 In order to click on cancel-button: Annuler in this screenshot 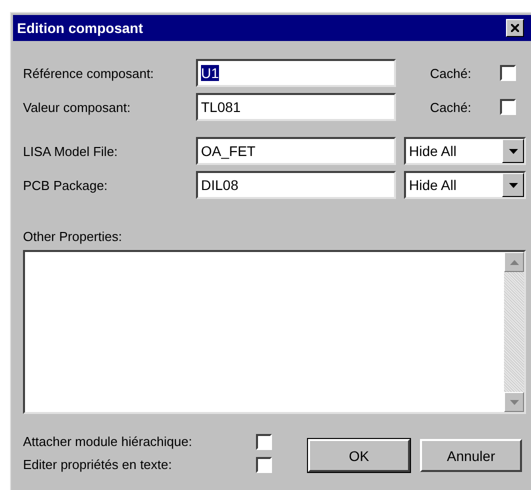, I will do `click(471, 455)`.